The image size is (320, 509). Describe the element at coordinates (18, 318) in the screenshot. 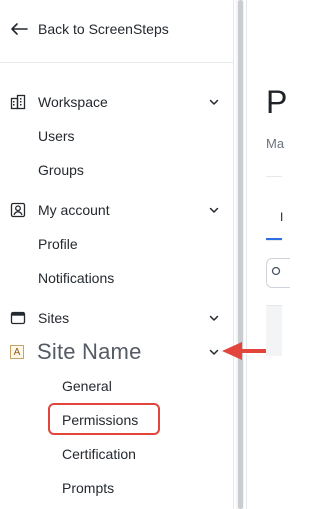

I see `window-icon` at that location.